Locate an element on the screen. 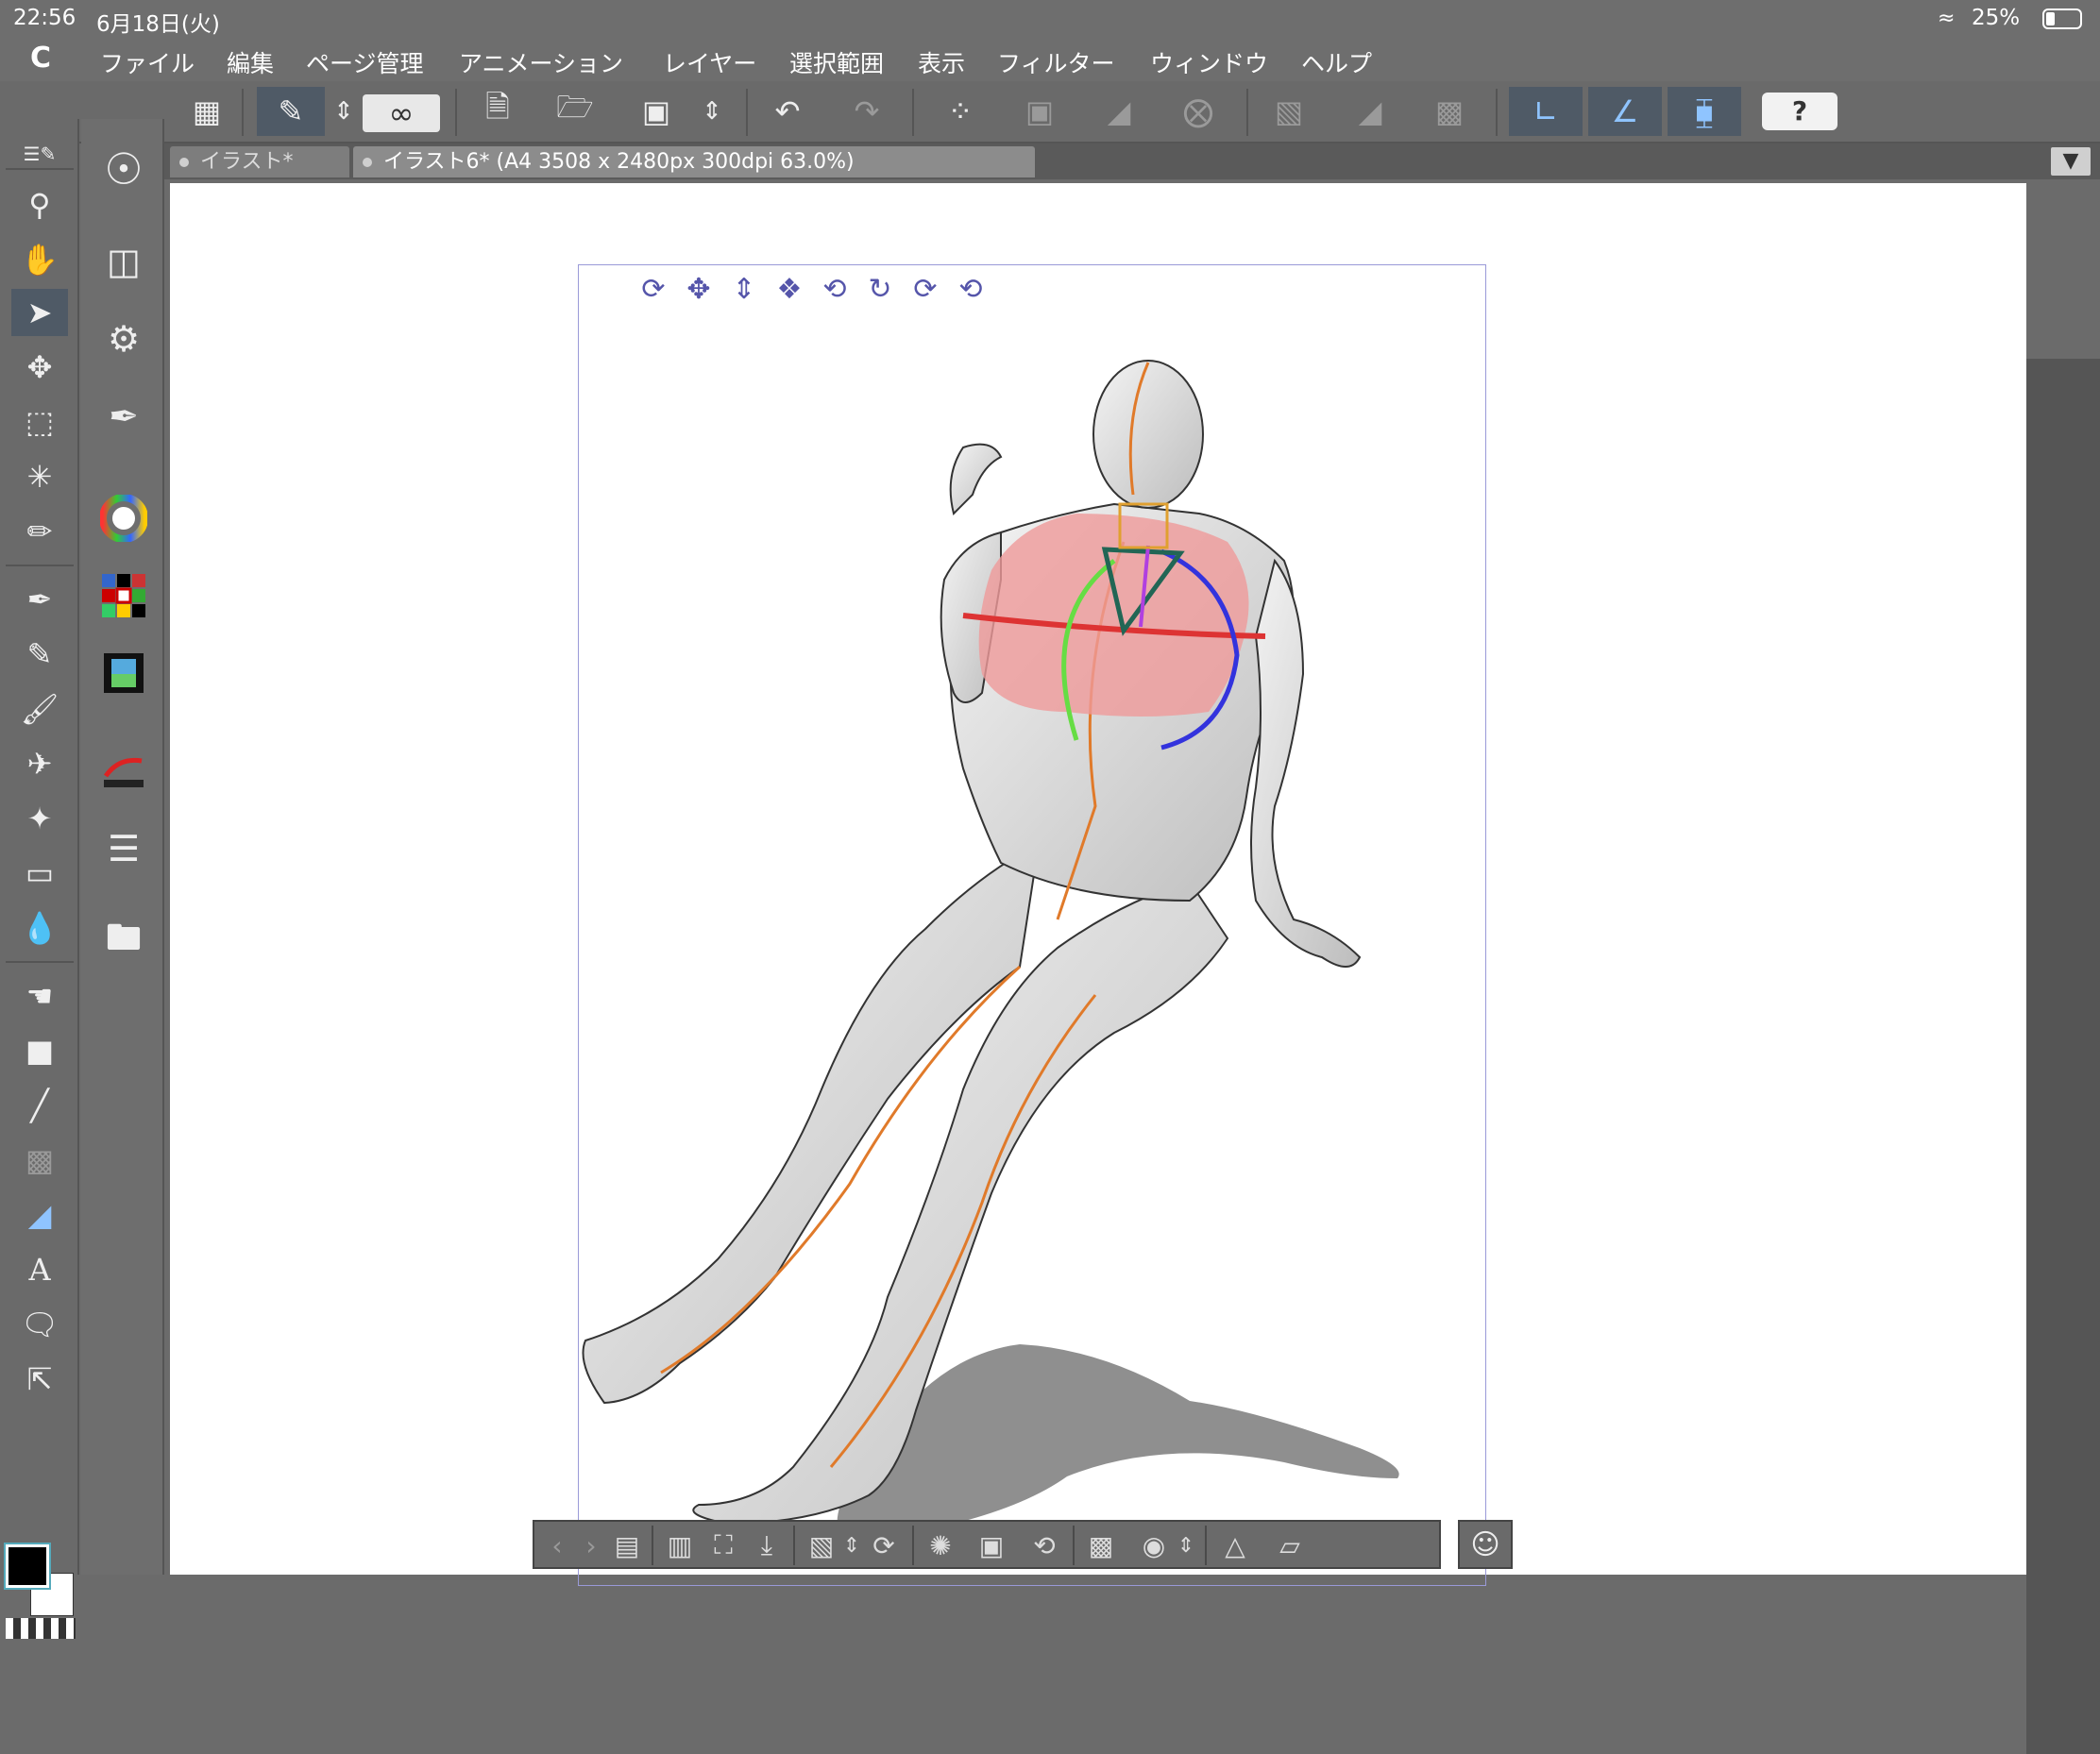 This screenshot has height=1754, width=2100. blend-icon: 💧 is located at coordinates (39, 928).